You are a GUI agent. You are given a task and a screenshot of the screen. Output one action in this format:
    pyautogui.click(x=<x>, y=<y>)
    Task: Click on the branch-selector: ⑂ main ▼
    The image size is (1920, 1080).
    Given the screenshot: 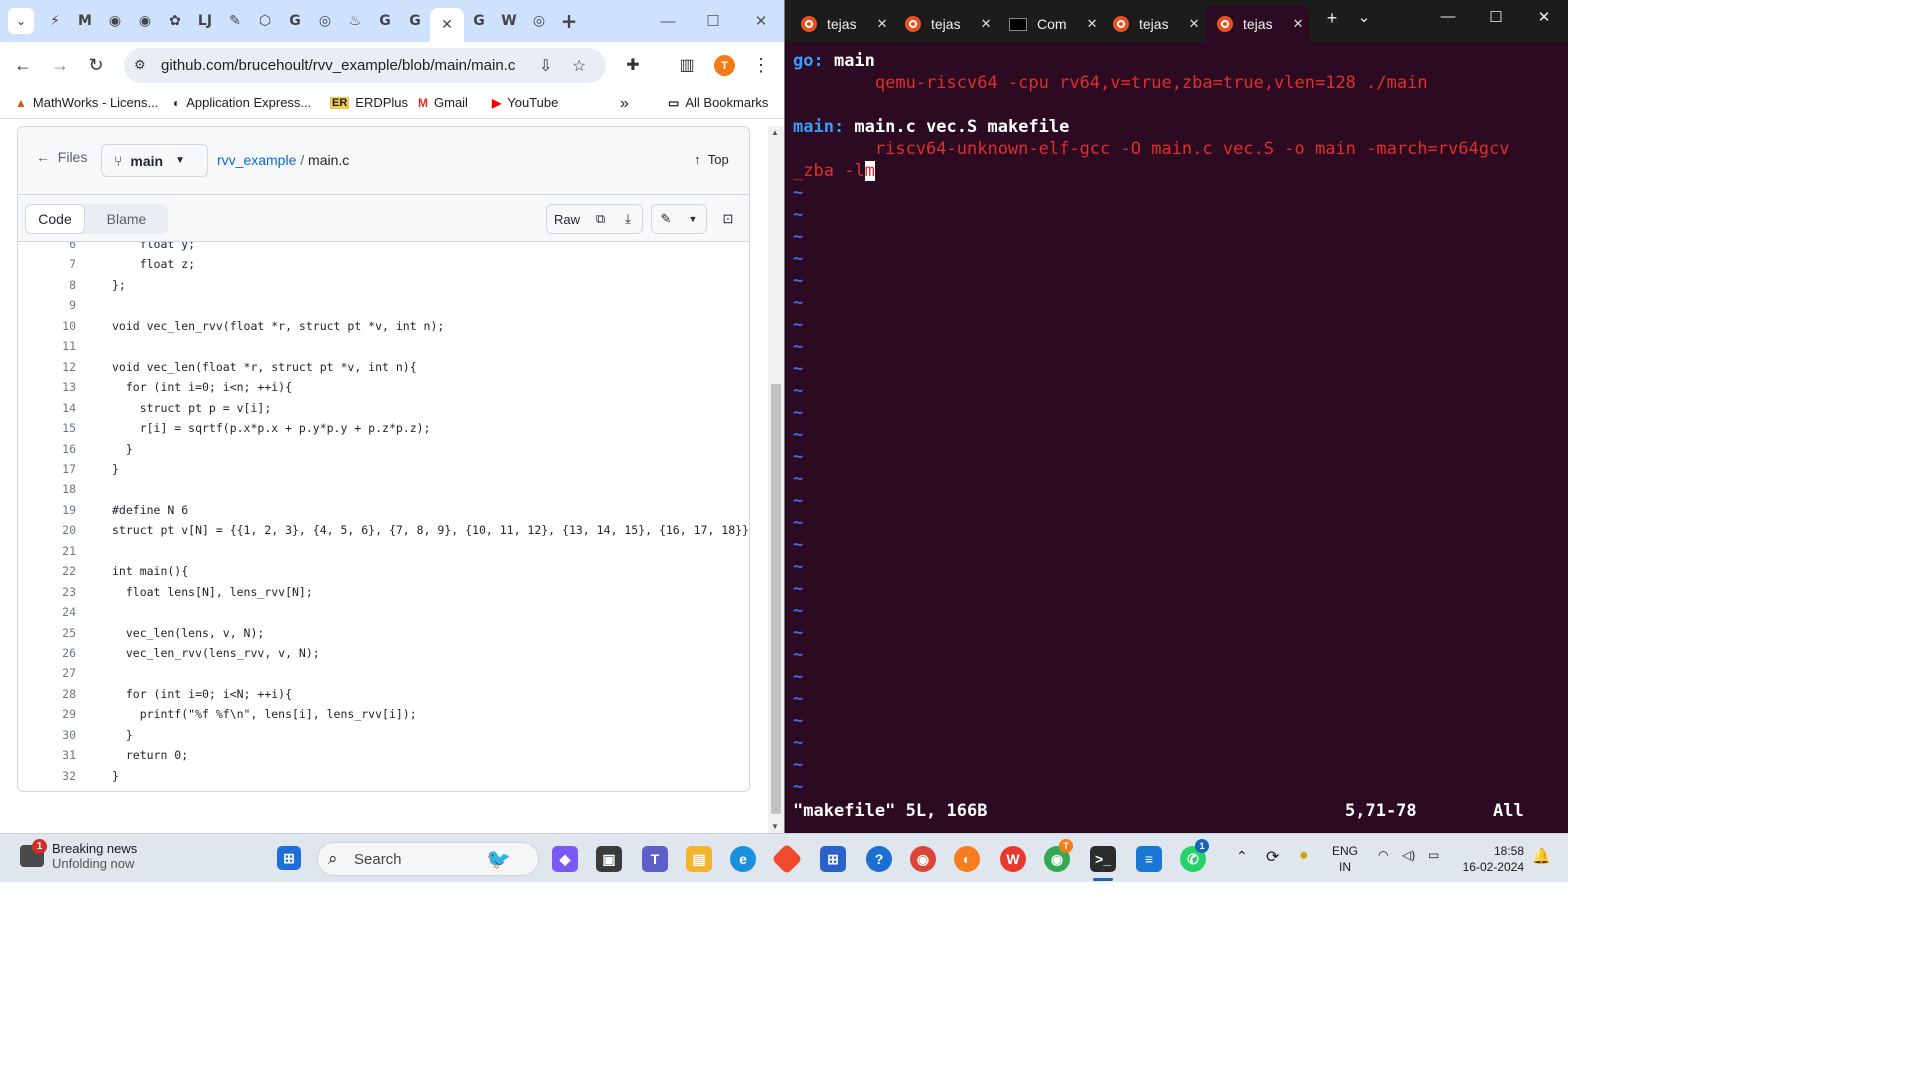 What is the action you would take?
    pyautogui.click(x=154, y=160)
    